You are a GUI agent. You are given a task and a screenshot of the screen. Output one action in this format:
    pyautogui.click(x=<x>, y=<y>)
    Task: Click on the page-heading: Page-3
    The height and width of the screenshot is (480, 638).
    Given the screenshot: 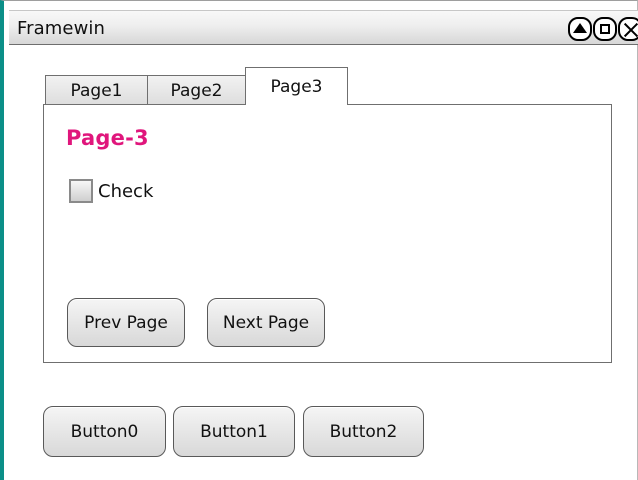 What is the action you would take?
    pyautogui.click(x=107, y=138)
    